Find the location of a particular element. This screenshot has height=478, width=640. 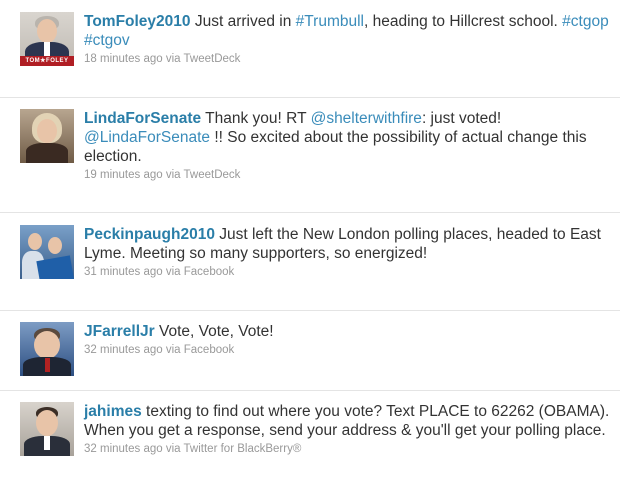

tweet-meta: 32 minutes ago via Facebook is located at coordinates (352, 350).